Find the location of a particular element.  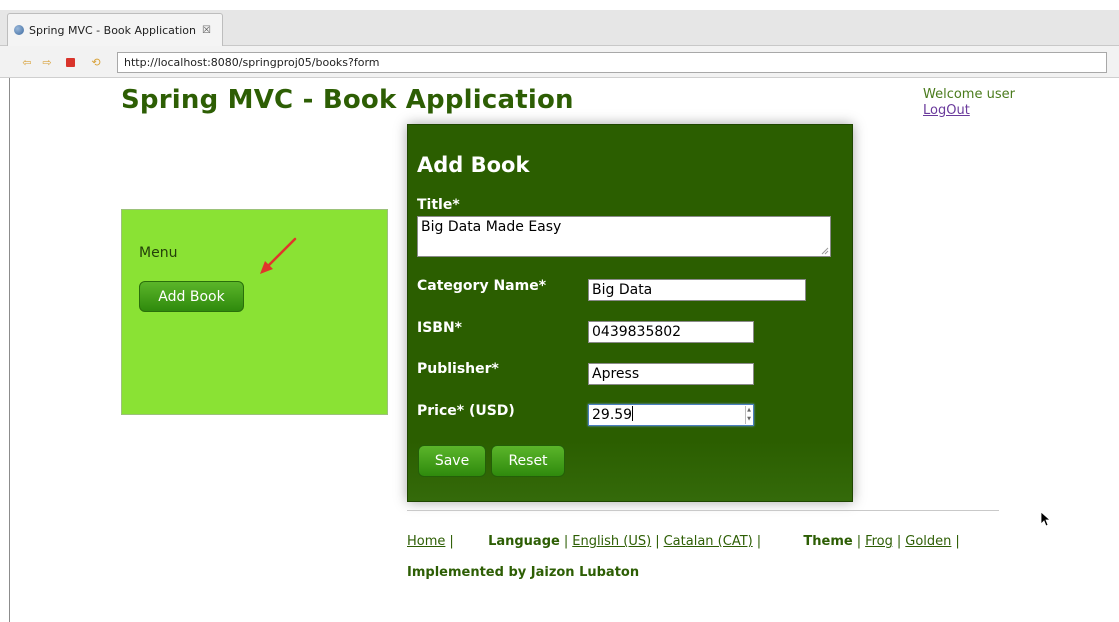

annotation-arrow-icon is located at coordinates (278, 255).